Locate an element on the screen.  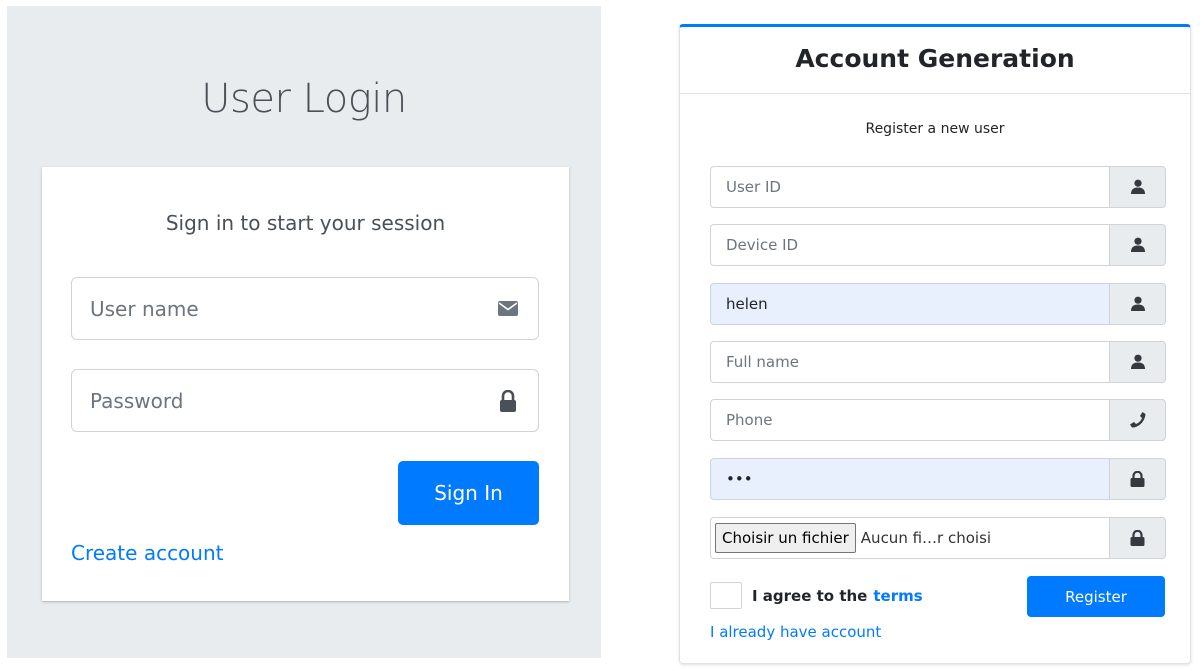
password-row: ••• is located at coordinates (938, 479).